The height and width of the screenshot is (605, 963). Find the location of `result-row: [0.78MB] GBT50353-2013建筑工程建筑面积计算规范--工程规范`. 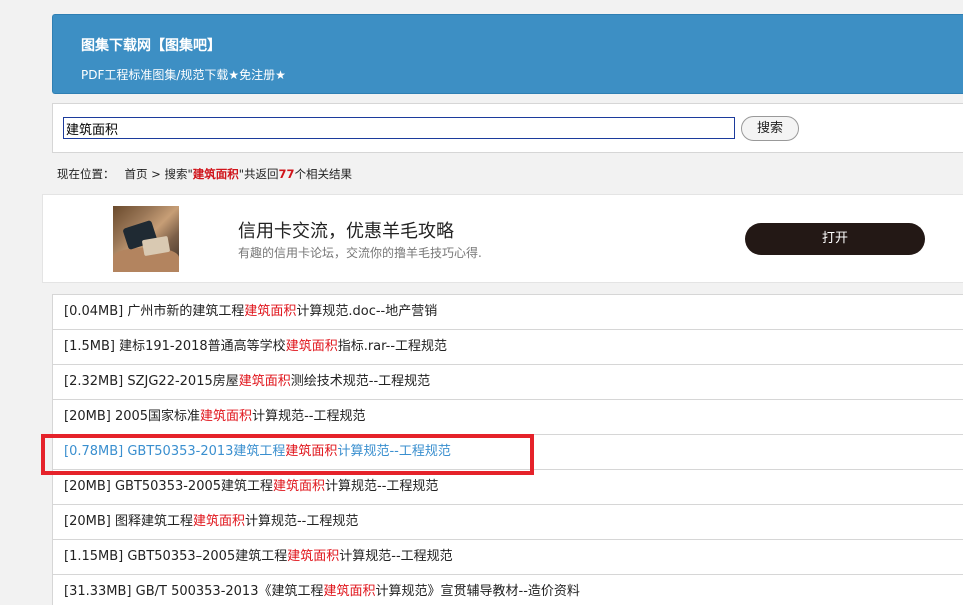

result-row: [0.78MB] GBT50353-2013建筑工程建筑面积计算规范--工程规范 is located at coordinates (507, 452).